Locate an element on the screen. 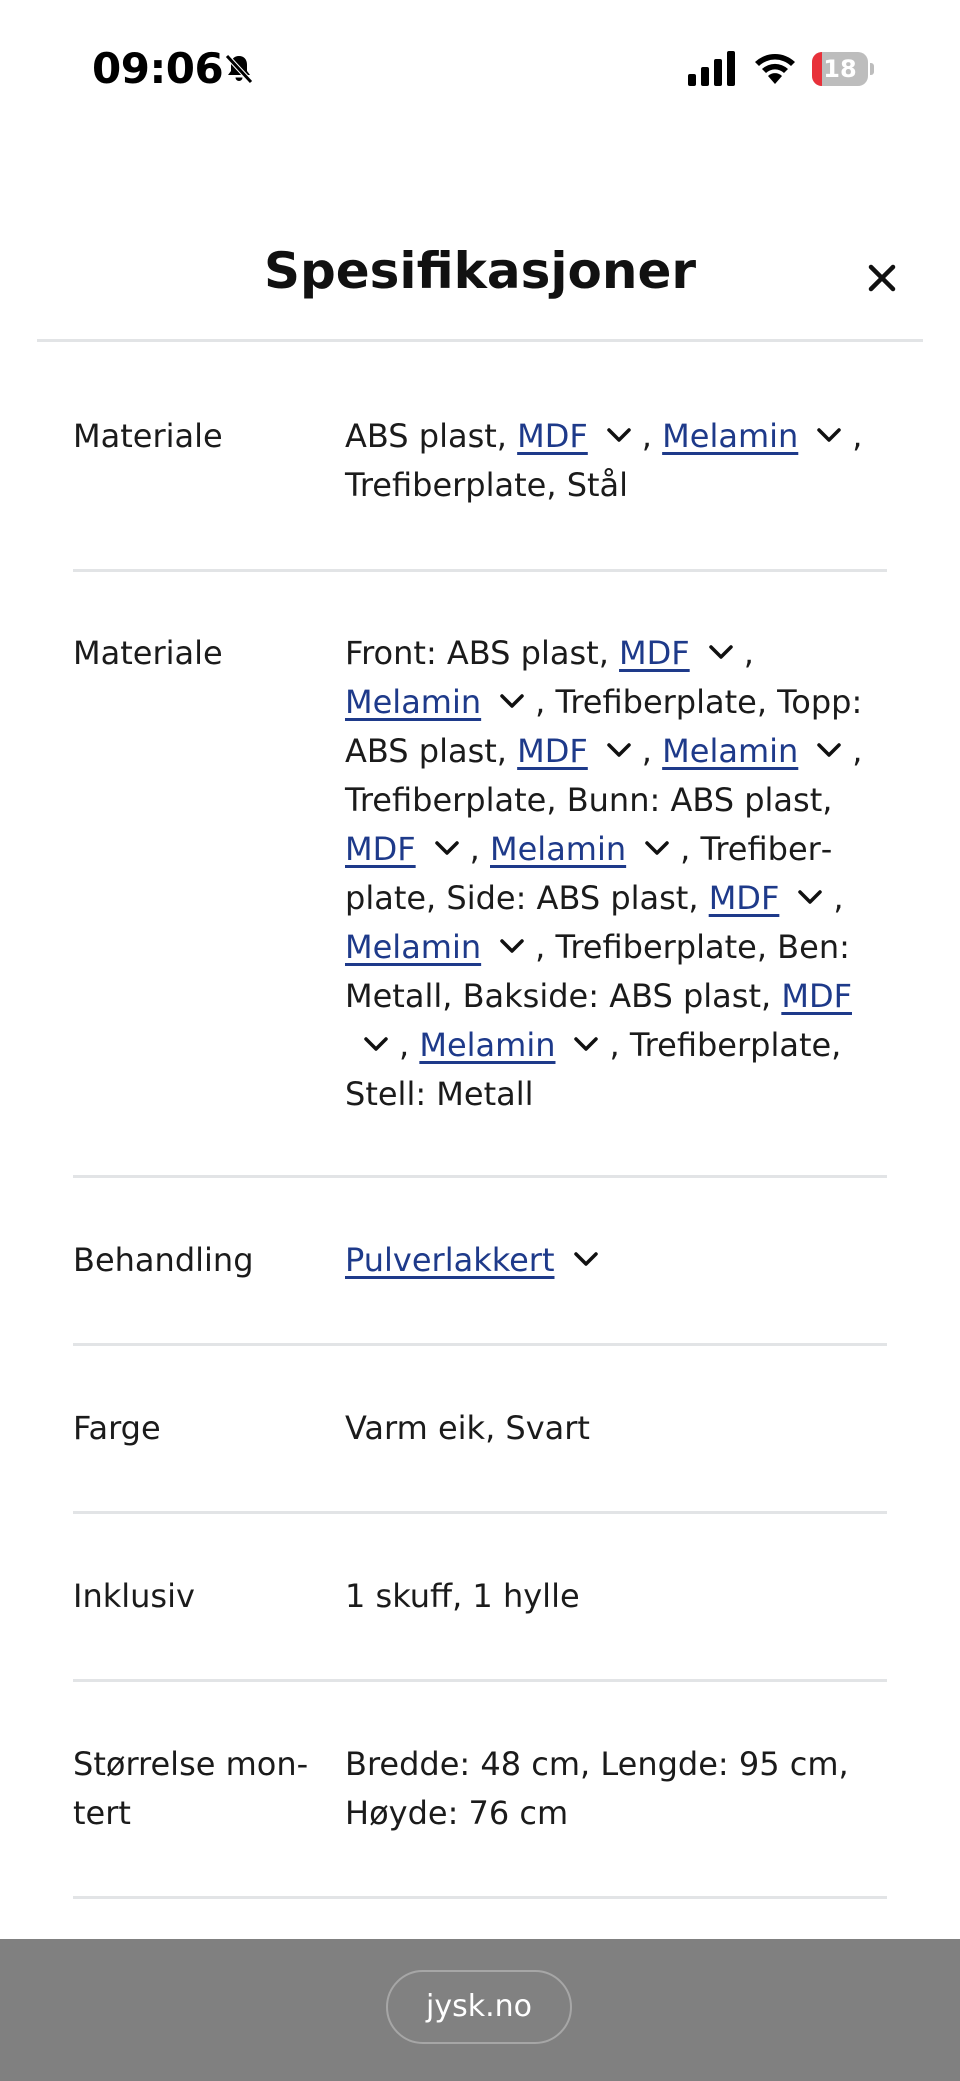  spec-value-text: Varm eik, Svart is located at coordinates (467, 1428).